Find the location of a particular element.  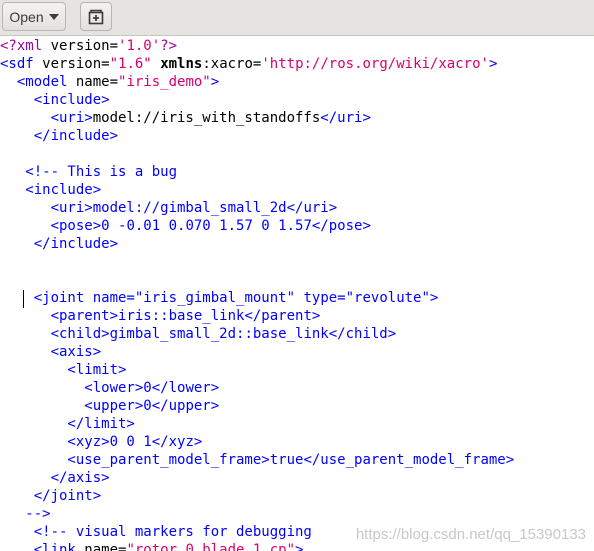

code-line-9: <include> is located at coordinates (51, 190).